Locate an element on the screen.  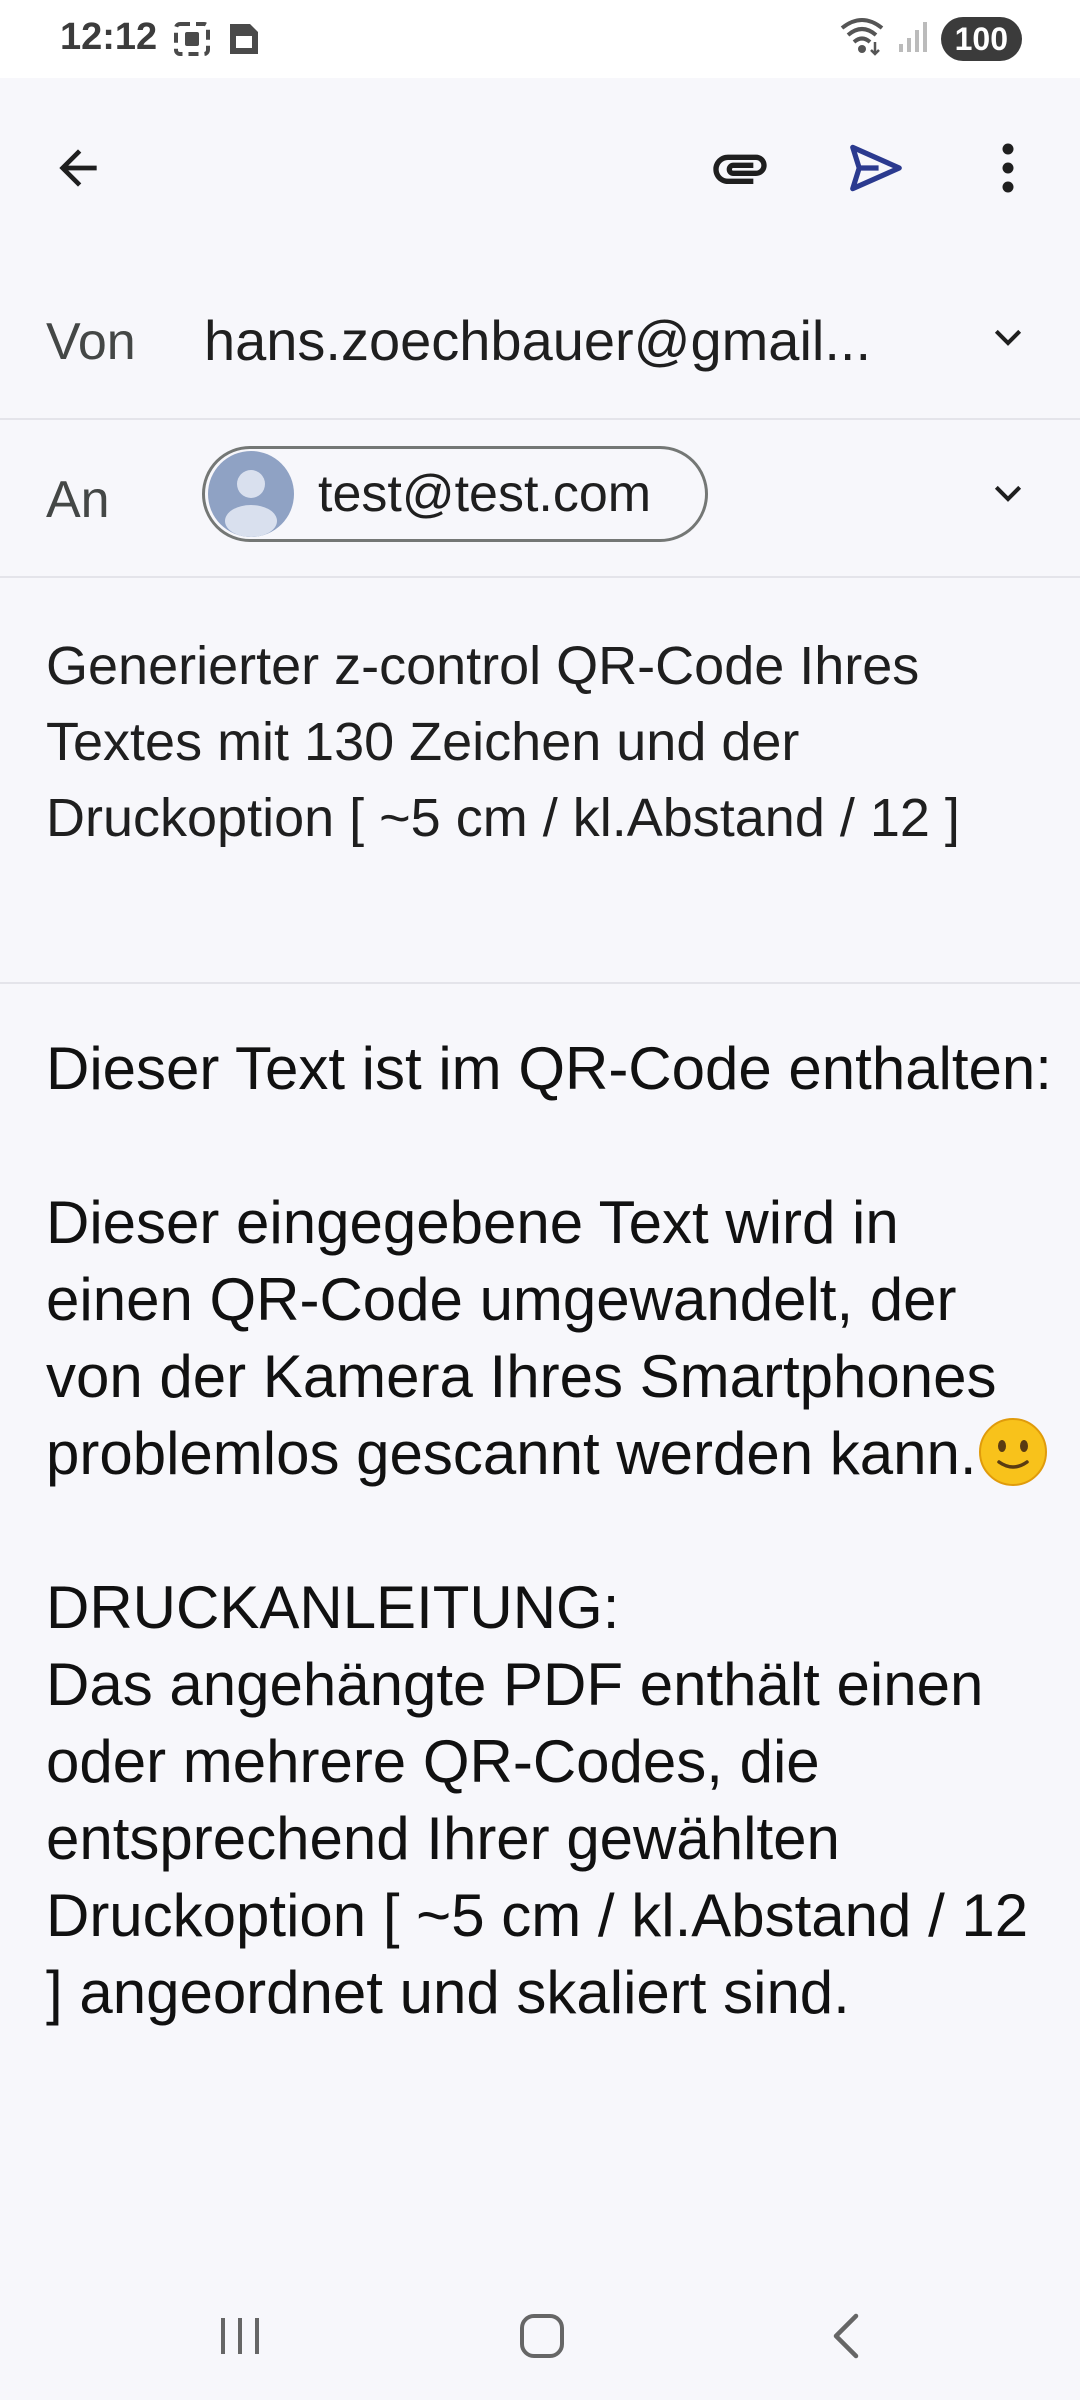
status-bar: 12:12 100 is located at coordinates (540, 39).